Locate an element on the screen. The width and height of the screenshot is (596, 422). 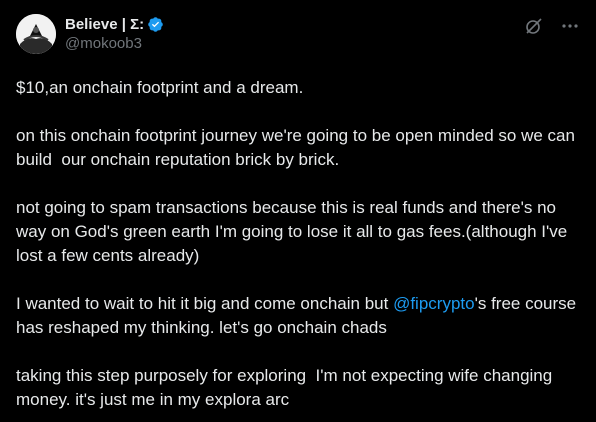
tweet-actions is located at coordinates (552, 26).